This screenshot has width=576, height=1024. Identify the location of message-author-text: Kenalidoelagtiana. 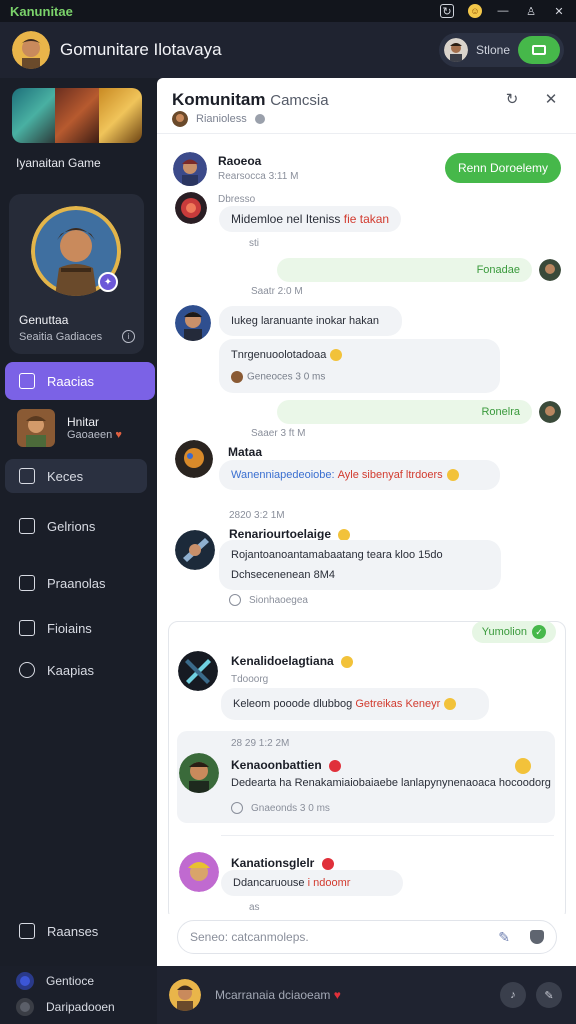
(282, 661).